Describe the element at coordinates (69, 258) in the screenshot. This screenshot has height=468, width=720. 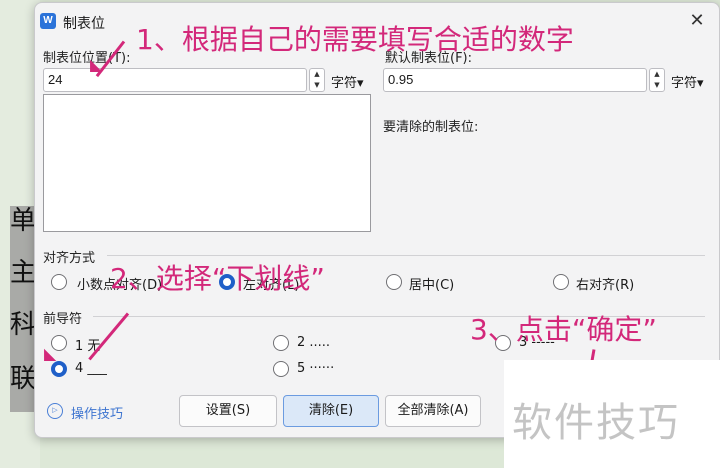
I see `alignment-section-label: 对齐方式` at that location.